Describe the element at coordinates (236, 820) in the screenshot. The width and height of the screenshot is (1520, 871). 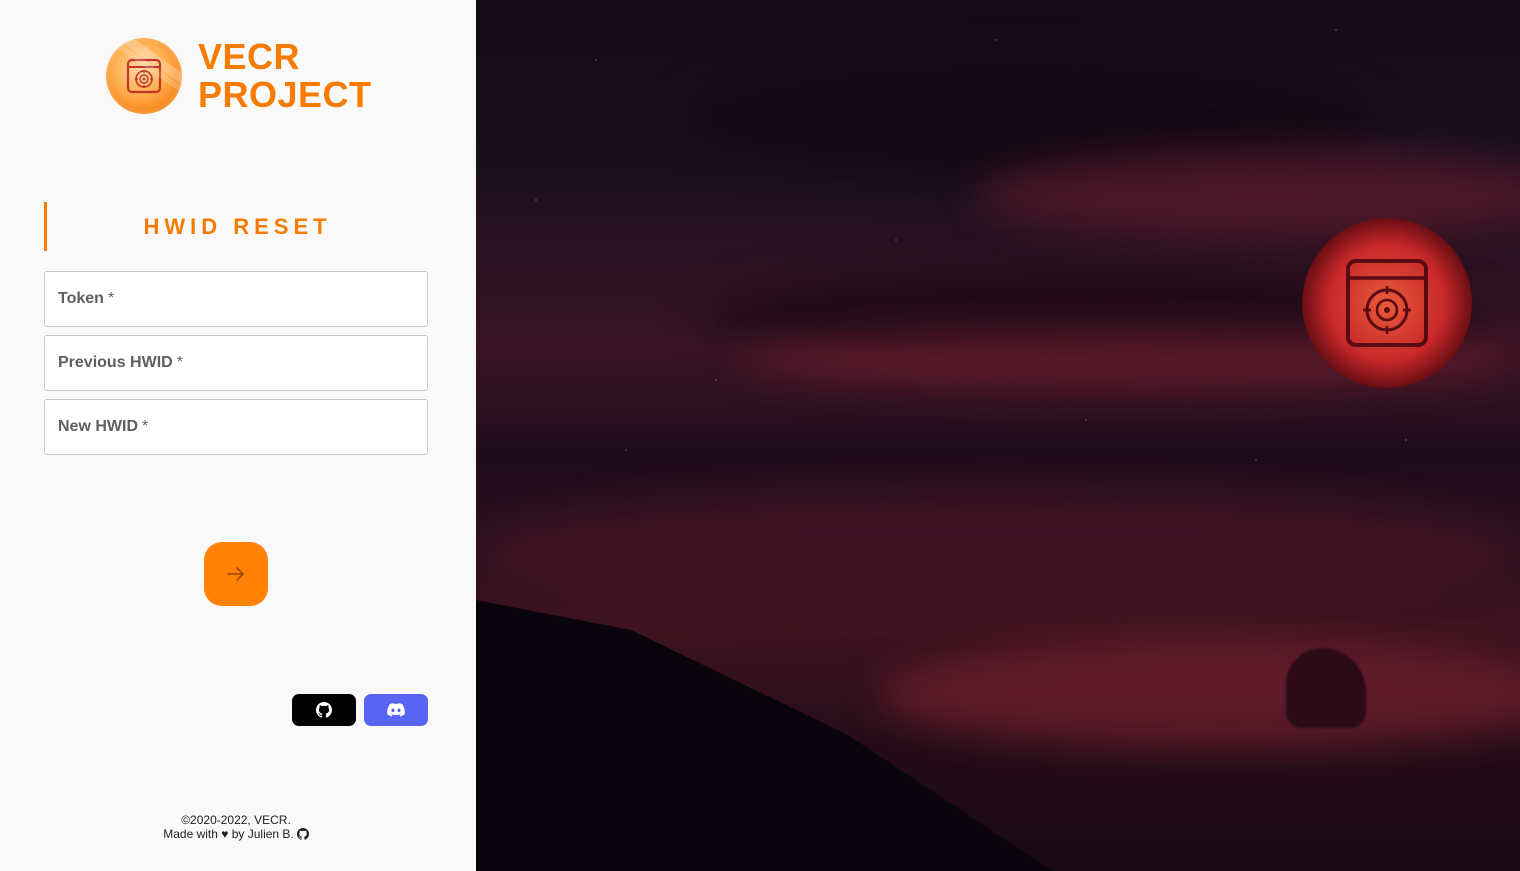
I see `copyright-text: ©2020-2022, VECR.` at that location.